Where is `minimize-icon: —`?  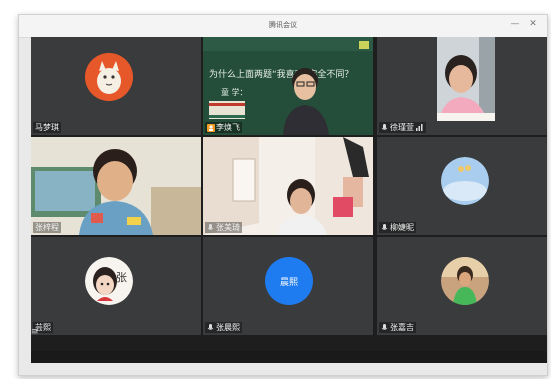
minimize-icon: — is located at coordinates (515, 24).